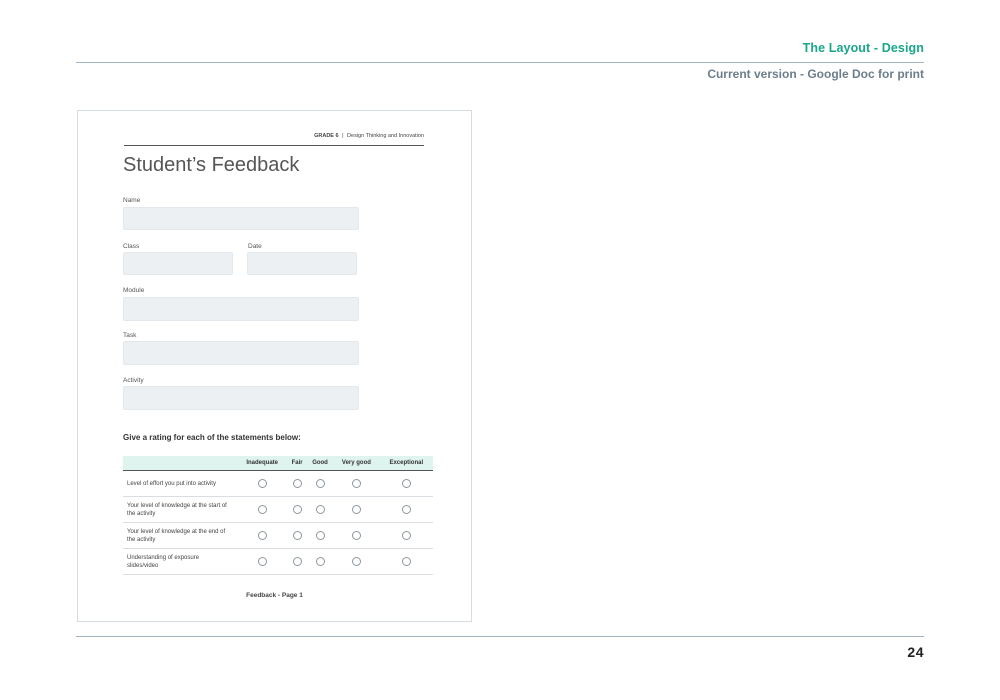 Image resolution: width=1000 pixels, height=700 pixels. Describe the element at coordinates (132, 200) in the screenshot. I see `name-label: Name` at that location.